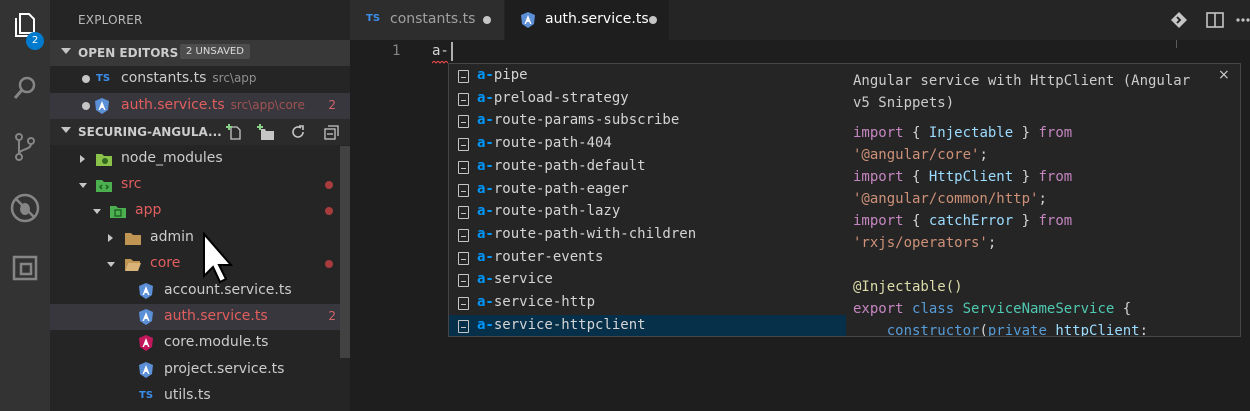 Image resolution: width=1250 pixels, height=411 pixels. What do you see at coordinates (800, 20) in the screenshot?
I see `tab-bar: TS constants.ts auth.service.ts` at bounding box center [800, 20].